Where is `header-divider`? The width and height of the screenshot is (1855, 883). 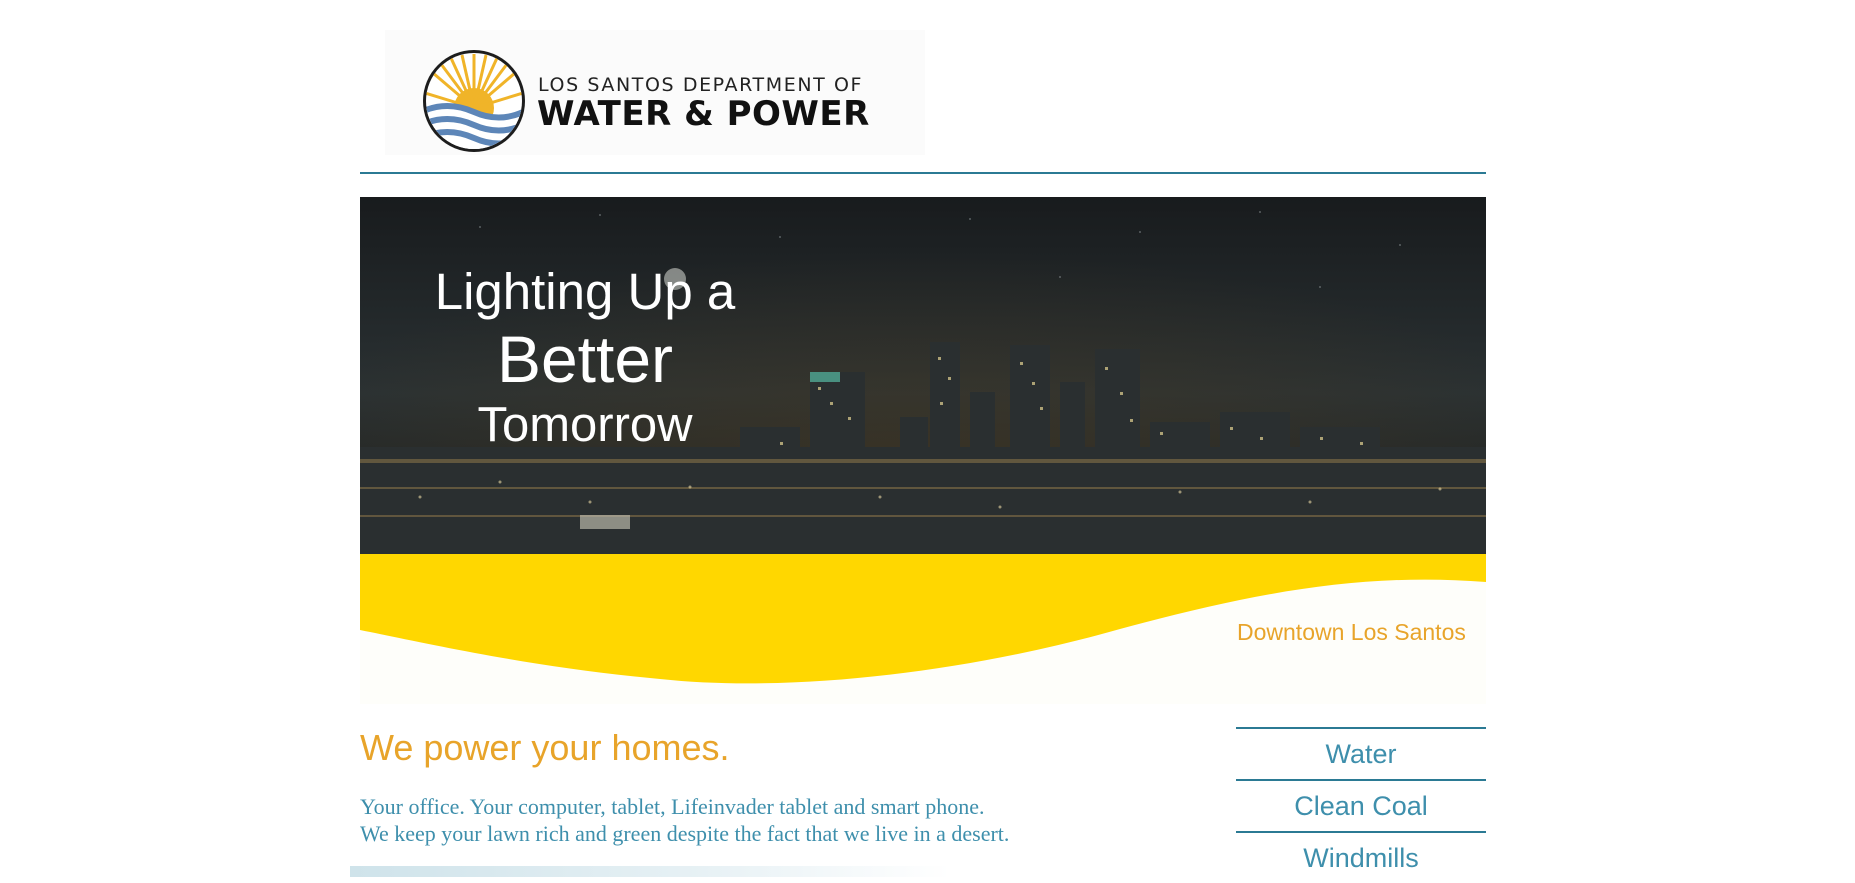 header-divider is located at coordinates (923, 173).